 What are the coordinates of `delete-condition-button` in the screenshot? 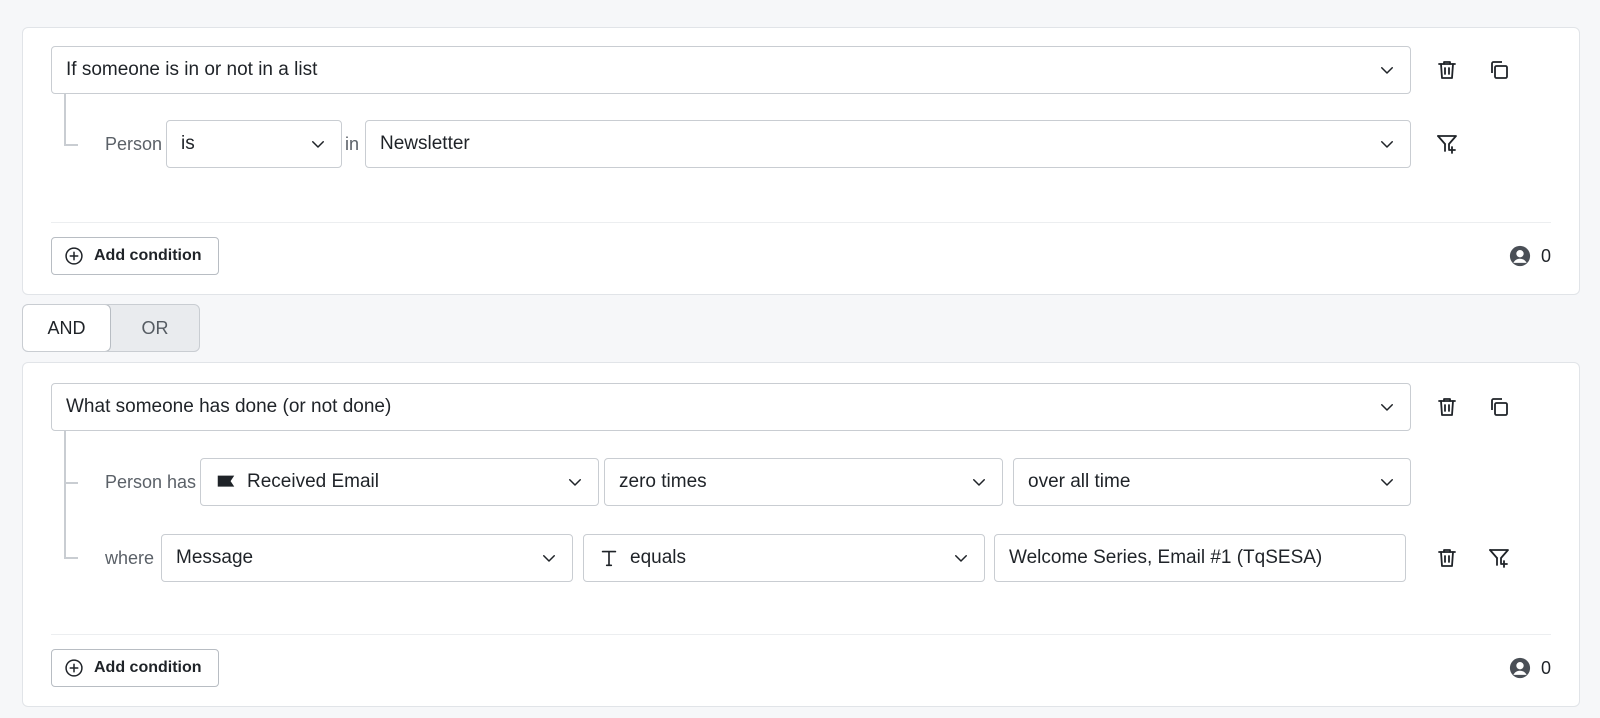 It's located at (1447, 558).